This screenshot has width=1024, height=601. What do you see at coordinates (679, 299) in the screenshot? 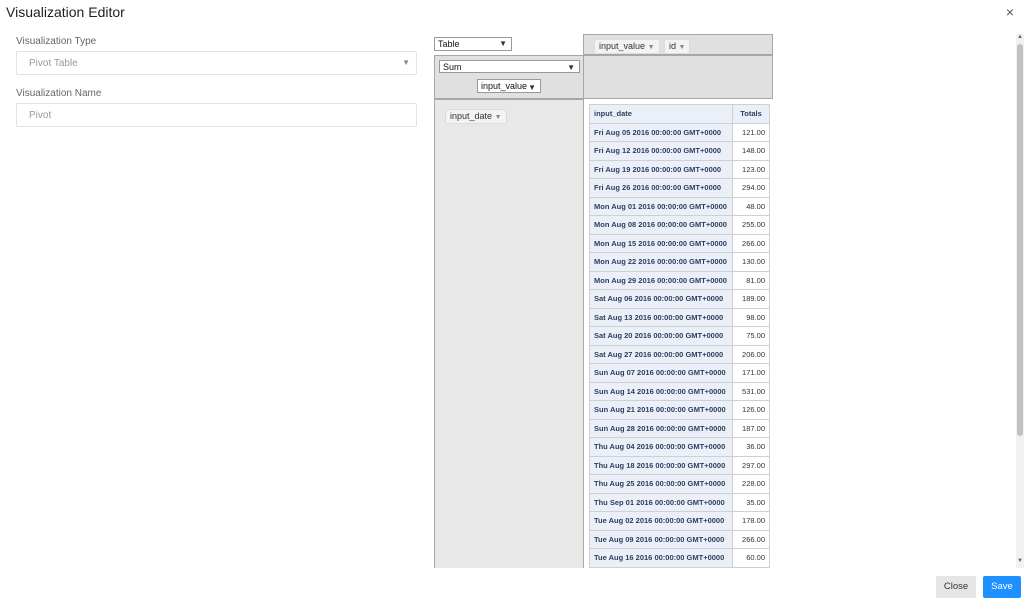
I see `table-row: Sat Aug 06 2016 00:00:00 GMT+0000 189.00` at bounding box center [679, 299].